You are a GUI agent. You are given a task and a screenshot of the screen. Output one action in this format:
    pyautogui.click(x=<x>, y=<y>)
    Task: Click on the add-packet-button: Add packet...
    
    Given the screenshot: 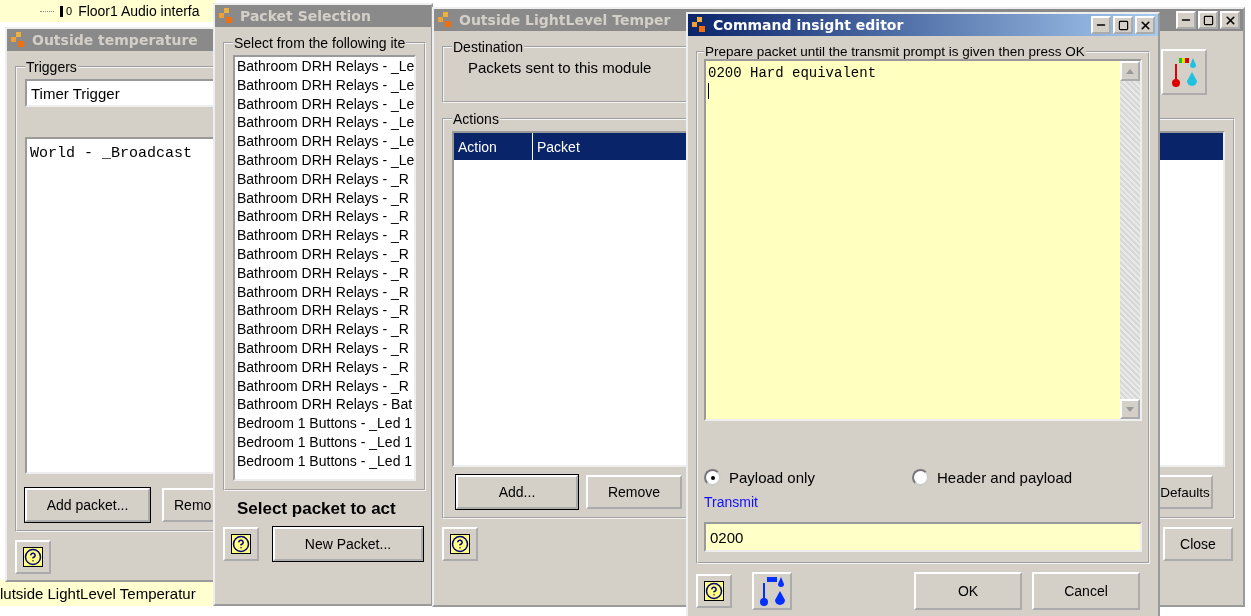 What is the action you would take?
    pyautogui.click(x=87, y=505)
    